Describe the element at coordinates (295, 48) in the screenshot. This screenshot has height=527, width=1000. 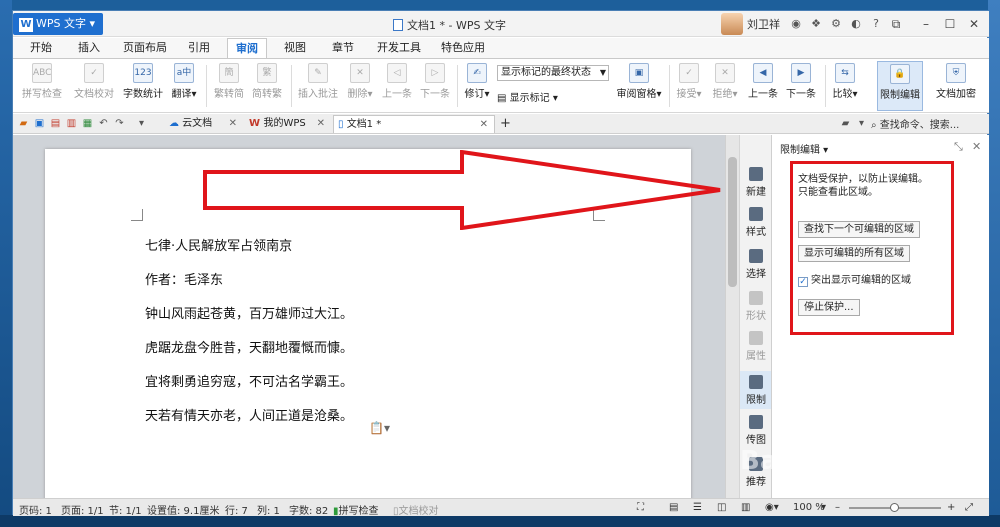
I see `tab-view: 视图` at that location.